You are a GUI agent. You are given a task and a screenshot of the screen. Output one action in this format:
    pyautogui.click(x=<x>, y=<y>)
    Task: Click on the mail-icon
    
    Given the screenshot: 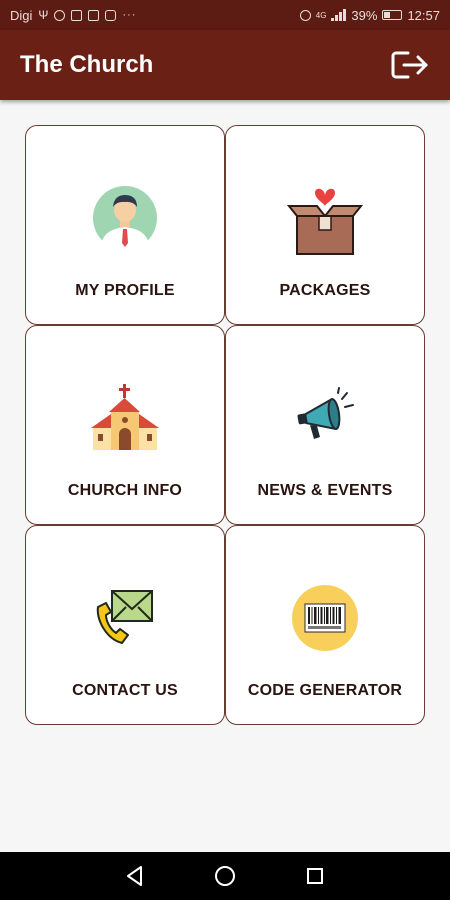 What is the action you would take?
    pyautogui.click(x=94, y=15)
    